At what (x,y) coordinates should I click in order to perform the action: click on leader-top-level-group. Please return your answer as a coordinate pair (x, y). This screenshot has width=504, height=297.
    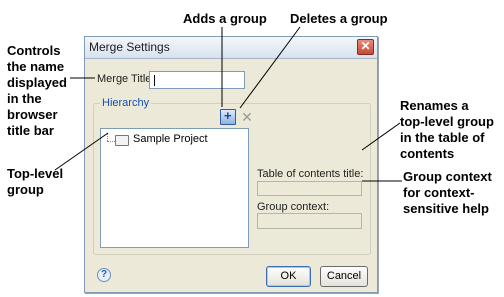
    Looking at the image, I should click on (81, 151).